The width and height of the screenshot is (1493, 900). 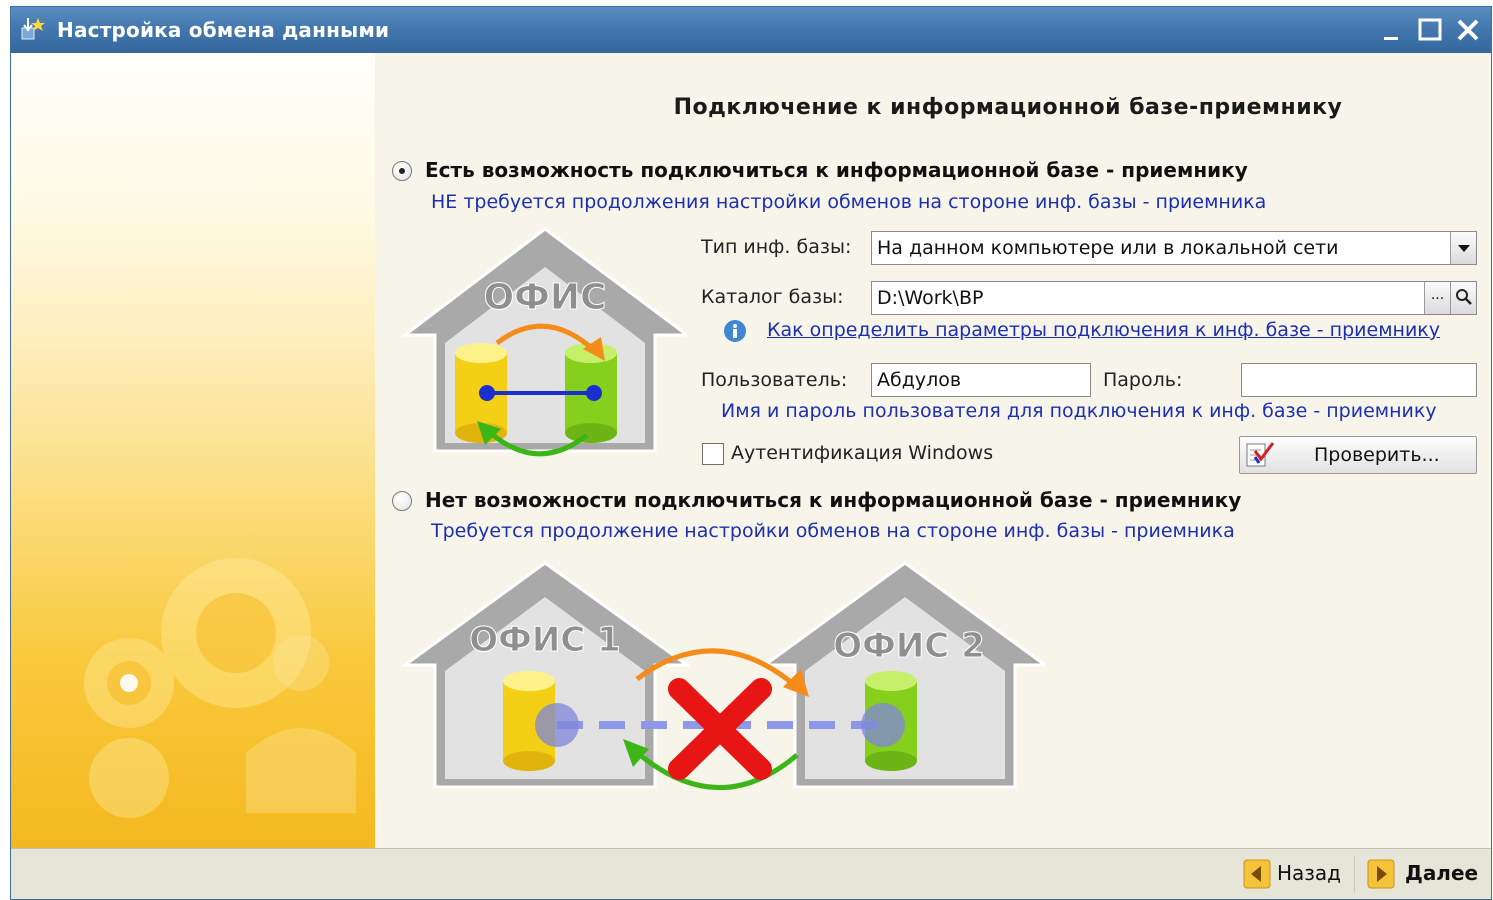 I want to click on close-icon, so click(x=1468, y=30).